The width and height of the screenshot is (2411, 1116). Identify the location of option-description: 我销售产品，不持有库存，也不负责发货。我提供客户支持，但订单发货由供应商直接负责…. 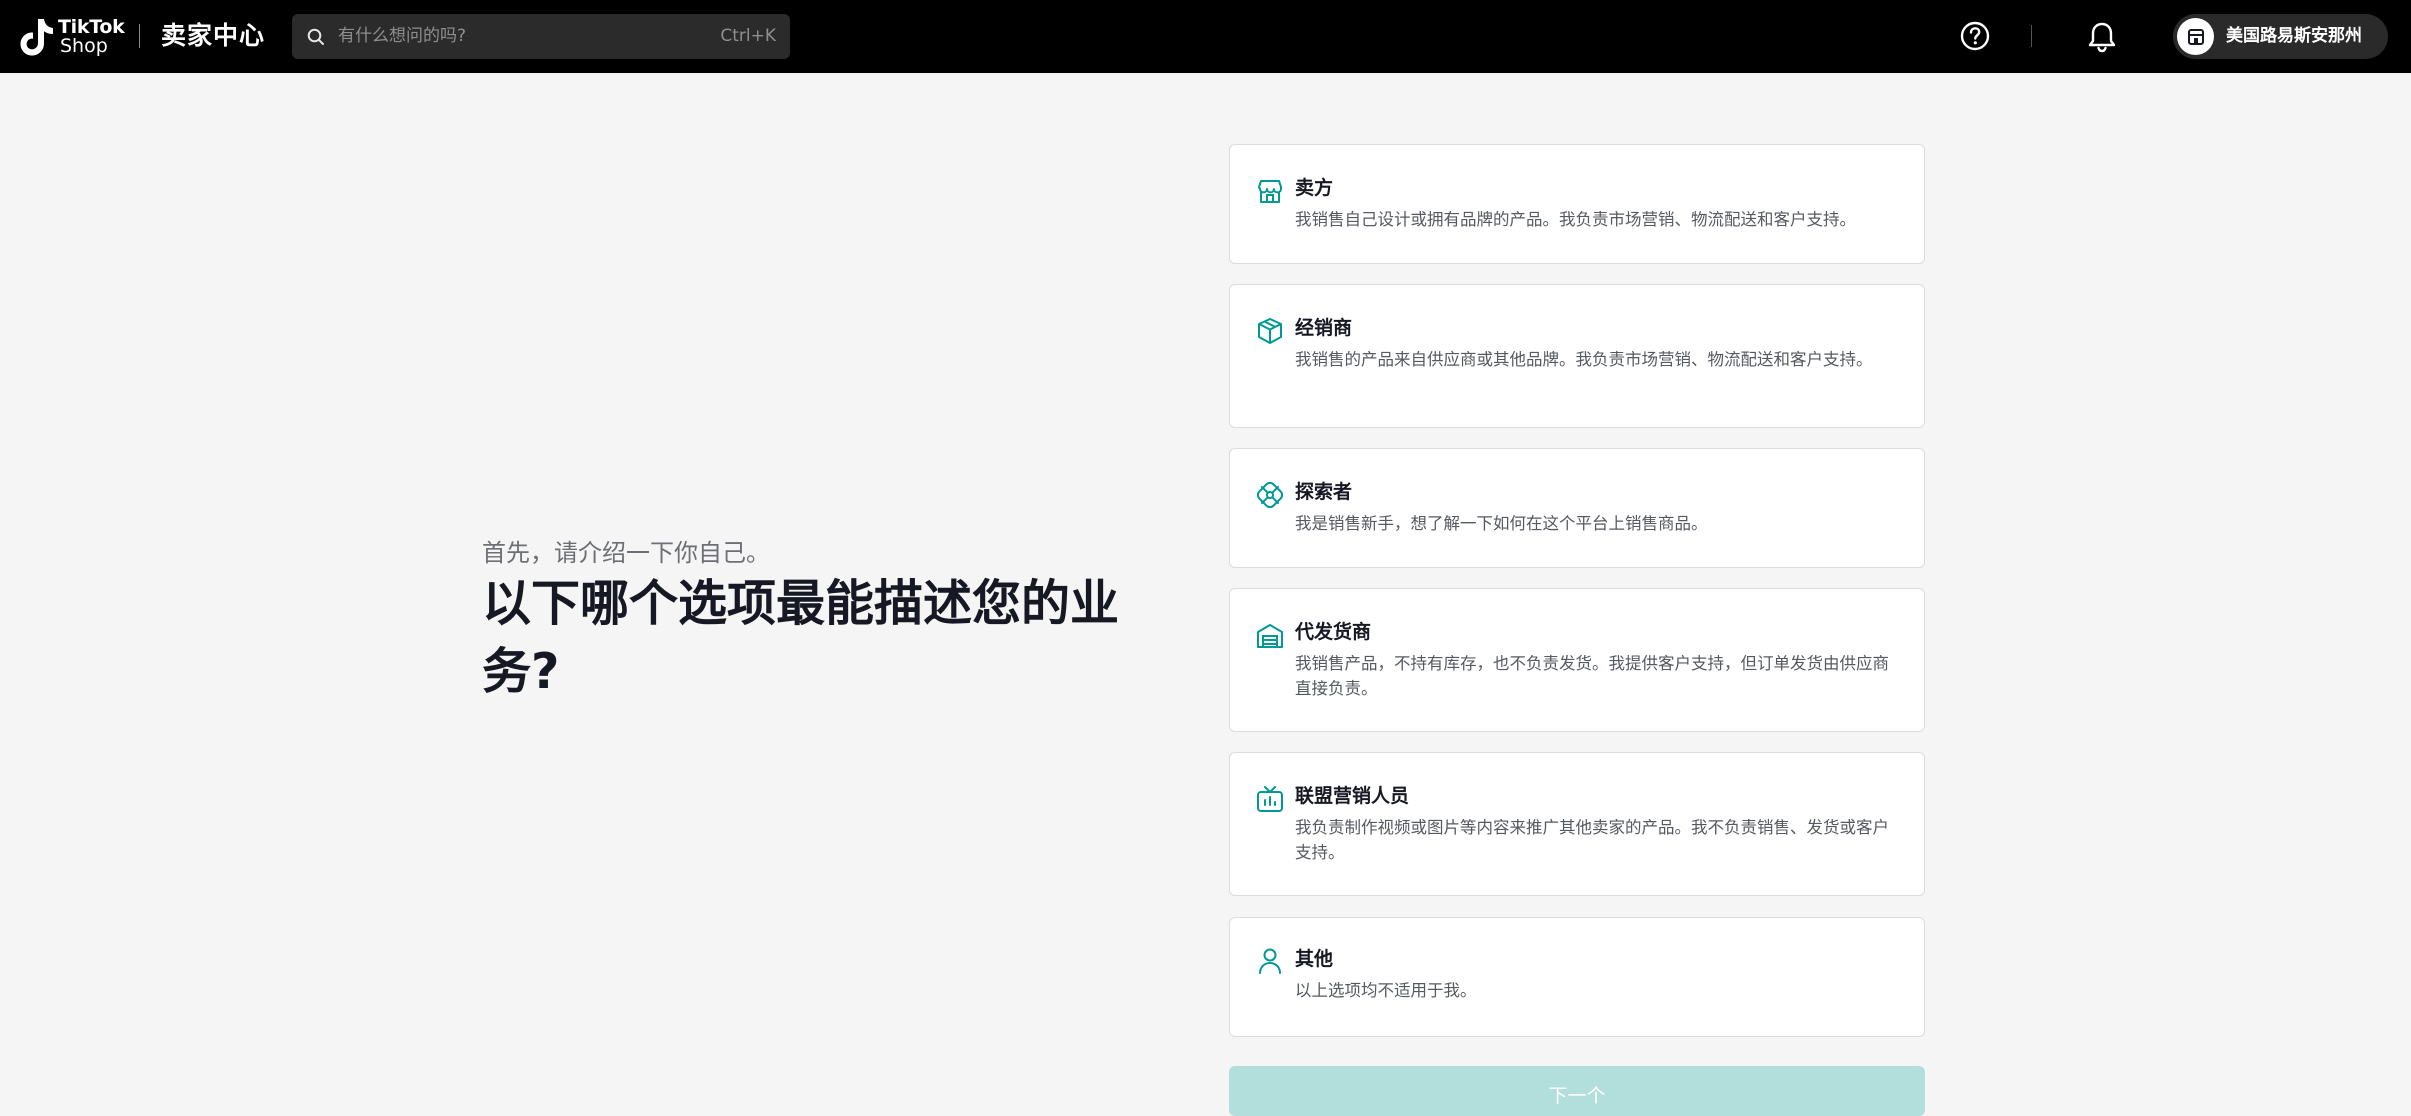
(1592, 676).